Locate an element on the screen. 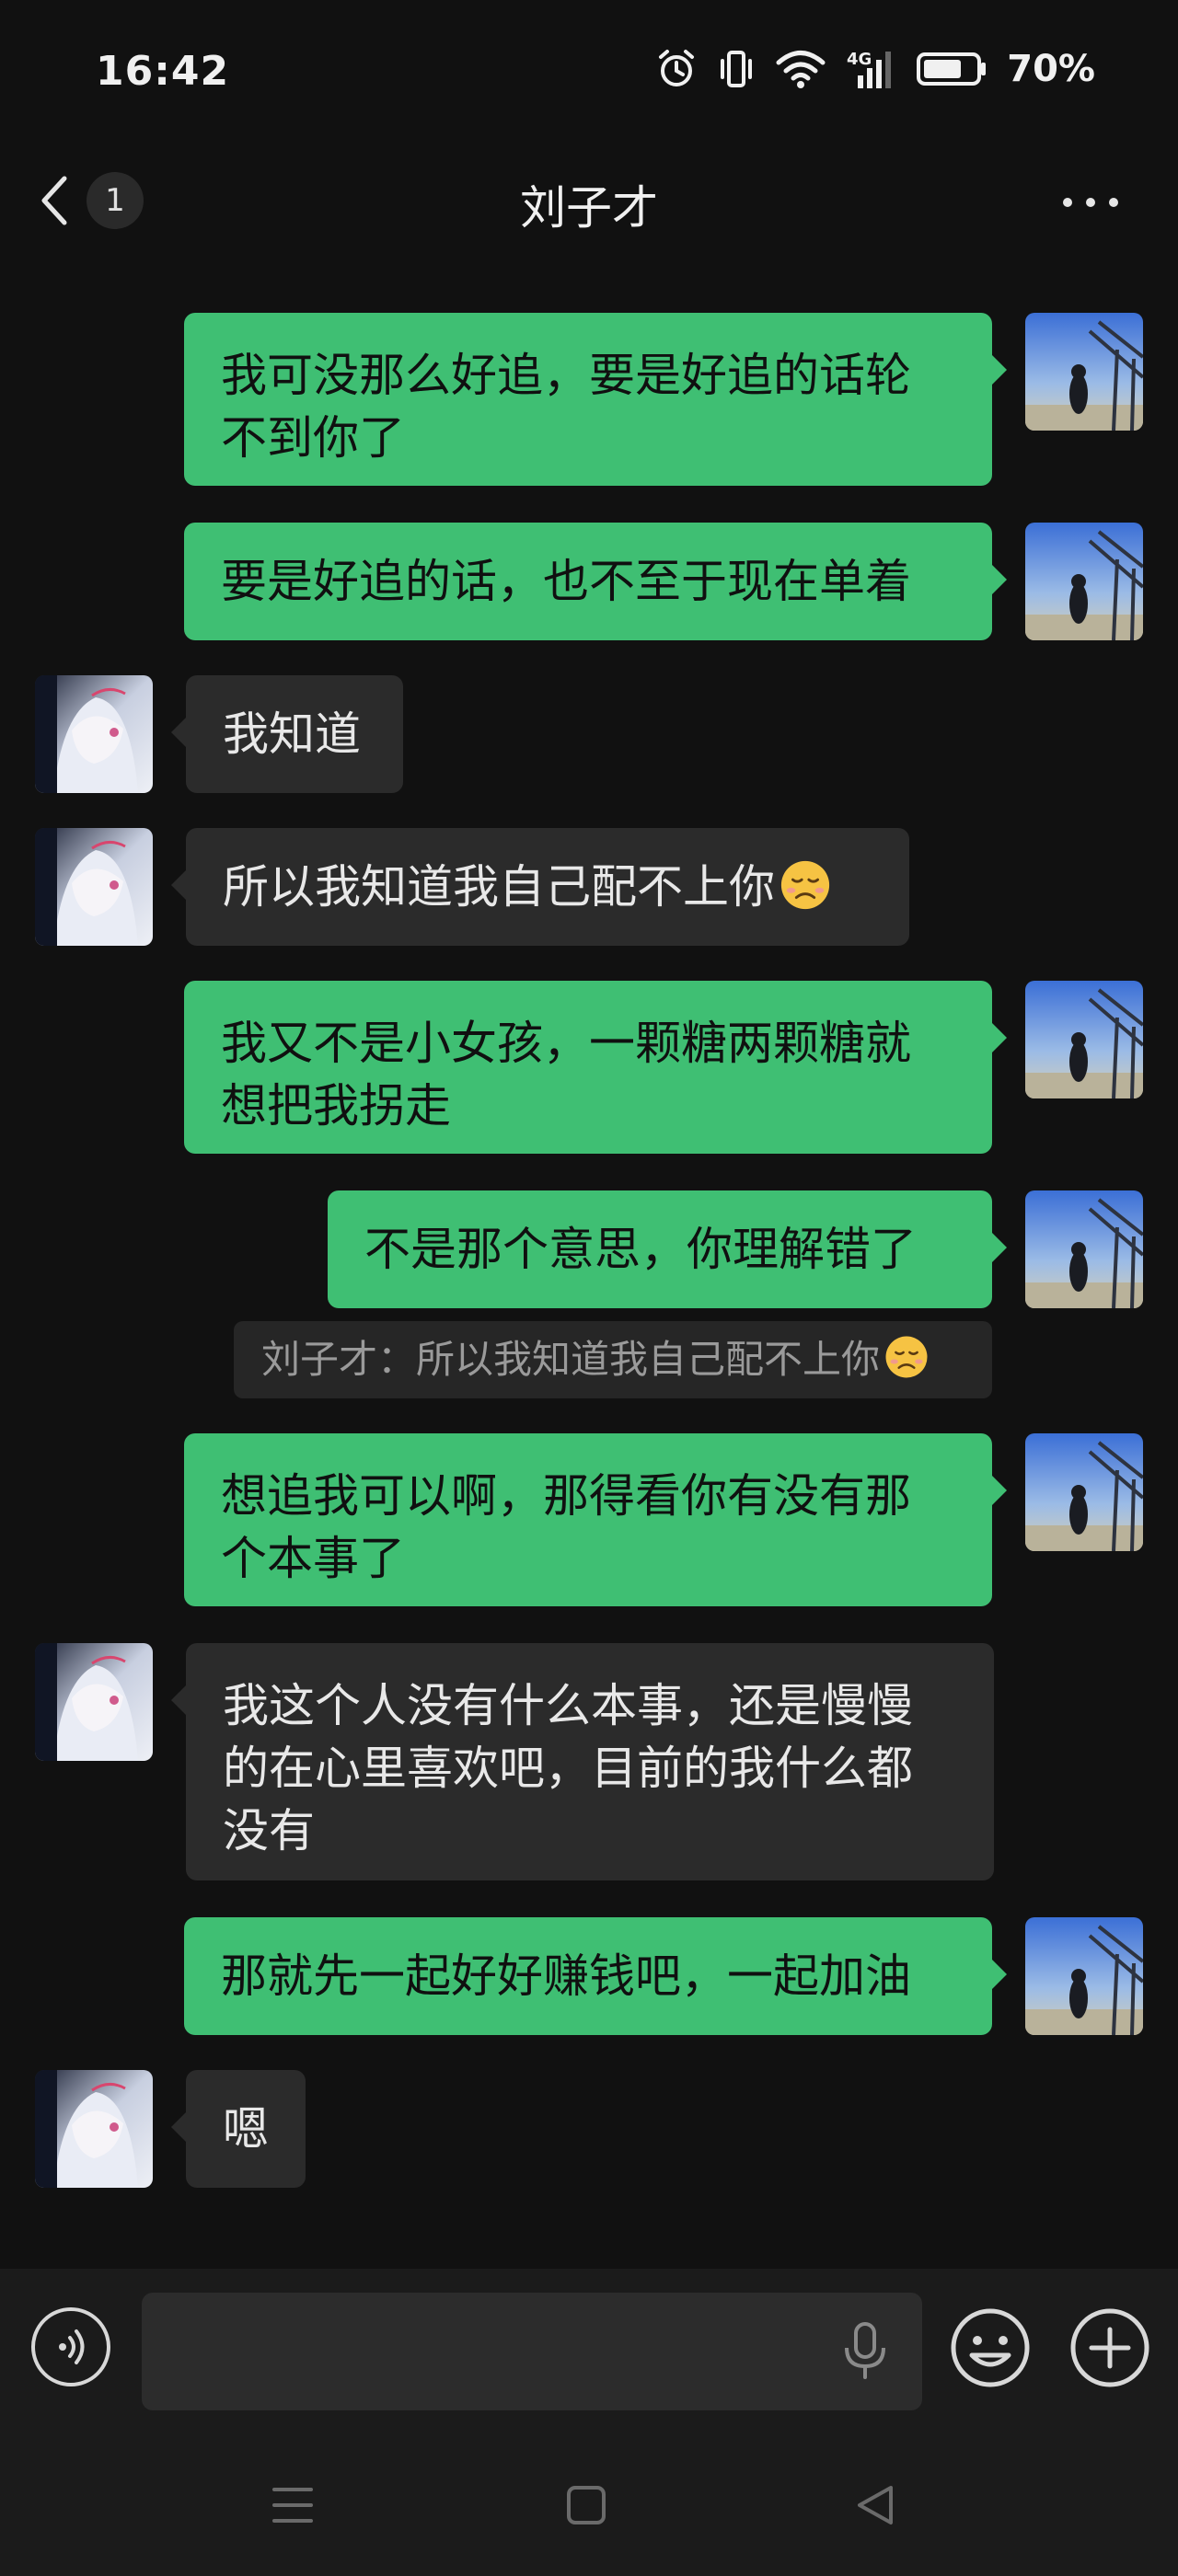 The width and height of the screenshot is (1178, 2576). quoted-text: 刘子才：所以我知道我自己配不上你 is located at coordinates (571, 1359).